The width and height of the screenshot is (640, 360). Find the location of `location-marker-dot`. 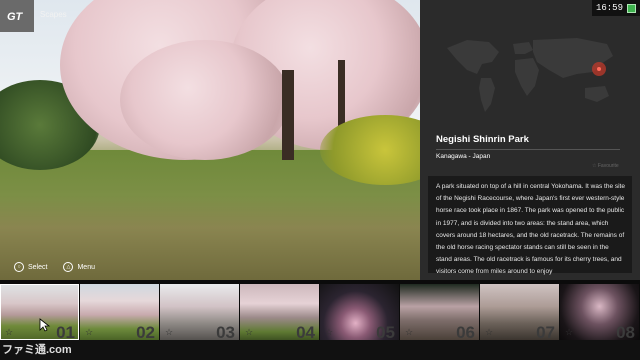

location-marker-dot is located at coordinates (599, 69).